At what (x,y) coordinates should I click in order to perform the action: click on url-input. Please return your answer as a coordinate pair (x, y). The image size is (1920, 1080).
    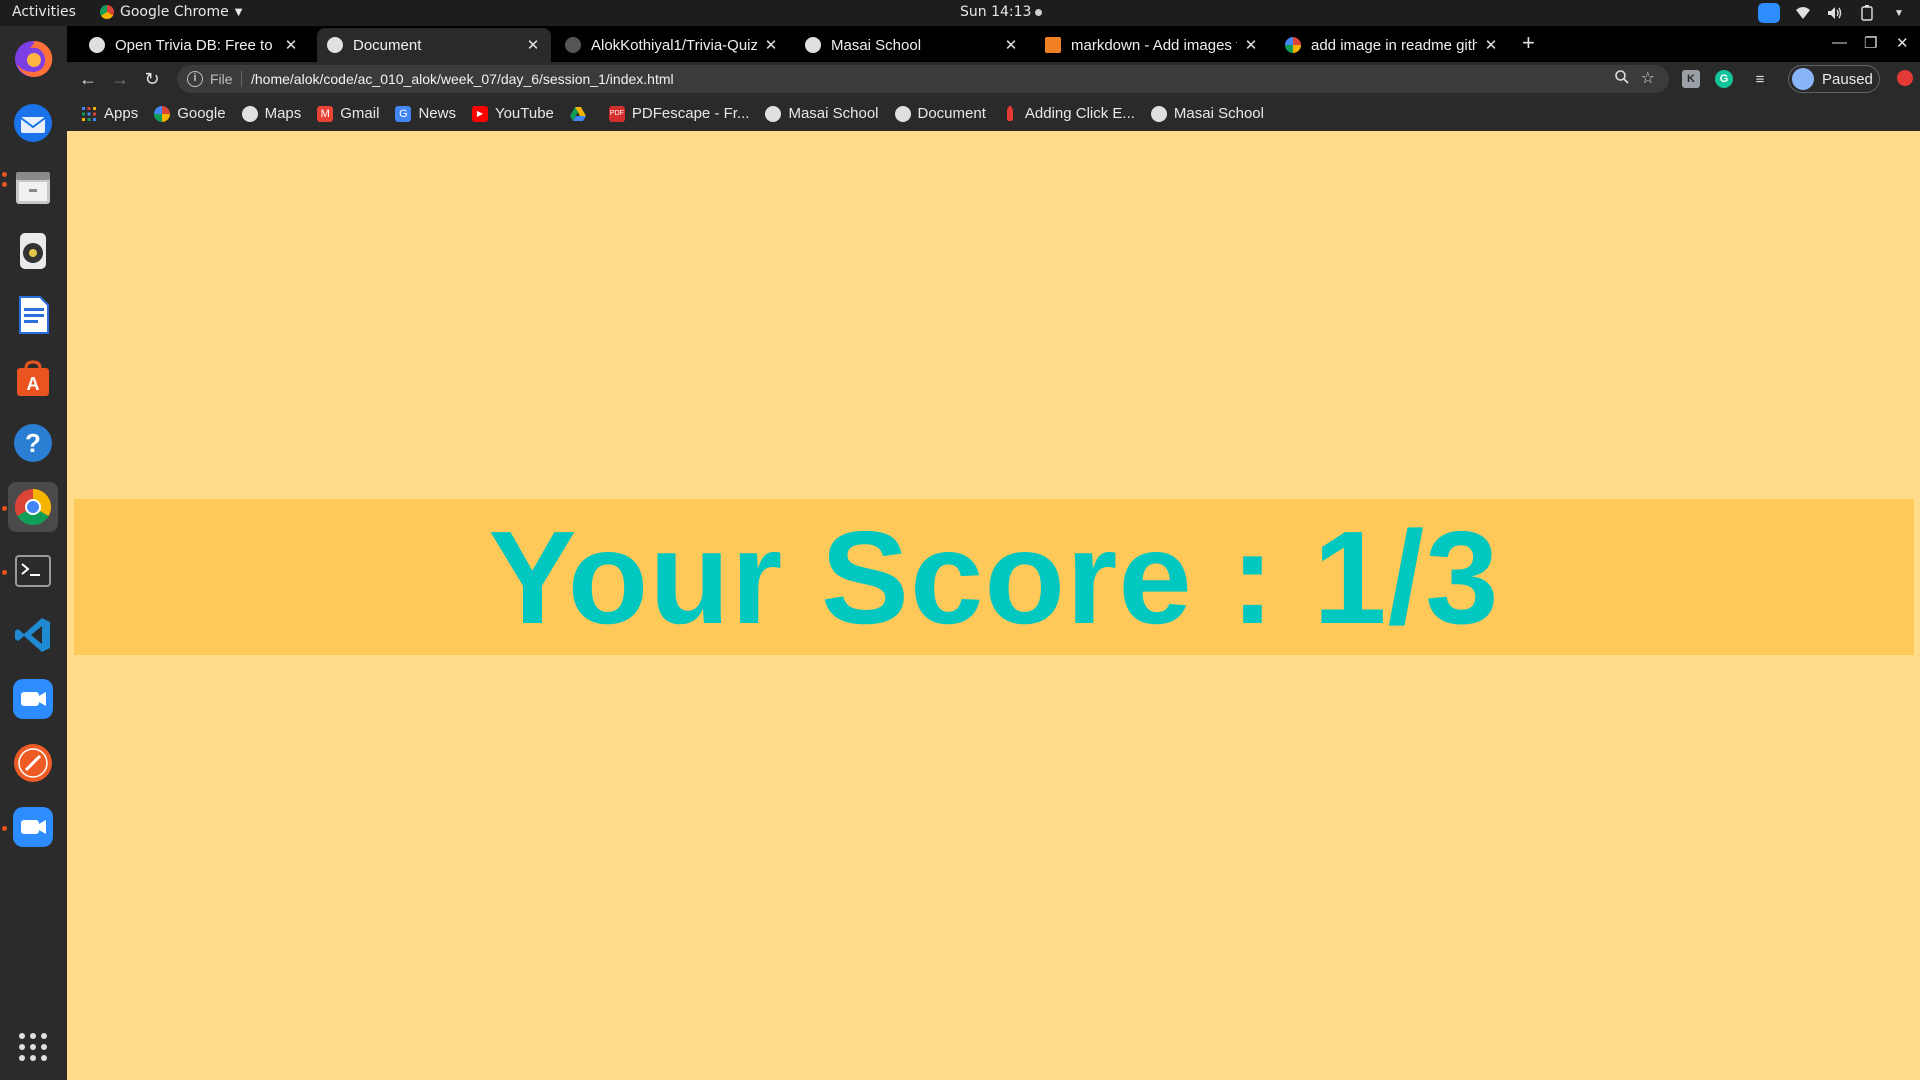
    Looking at the image, I should click on (901, 79).